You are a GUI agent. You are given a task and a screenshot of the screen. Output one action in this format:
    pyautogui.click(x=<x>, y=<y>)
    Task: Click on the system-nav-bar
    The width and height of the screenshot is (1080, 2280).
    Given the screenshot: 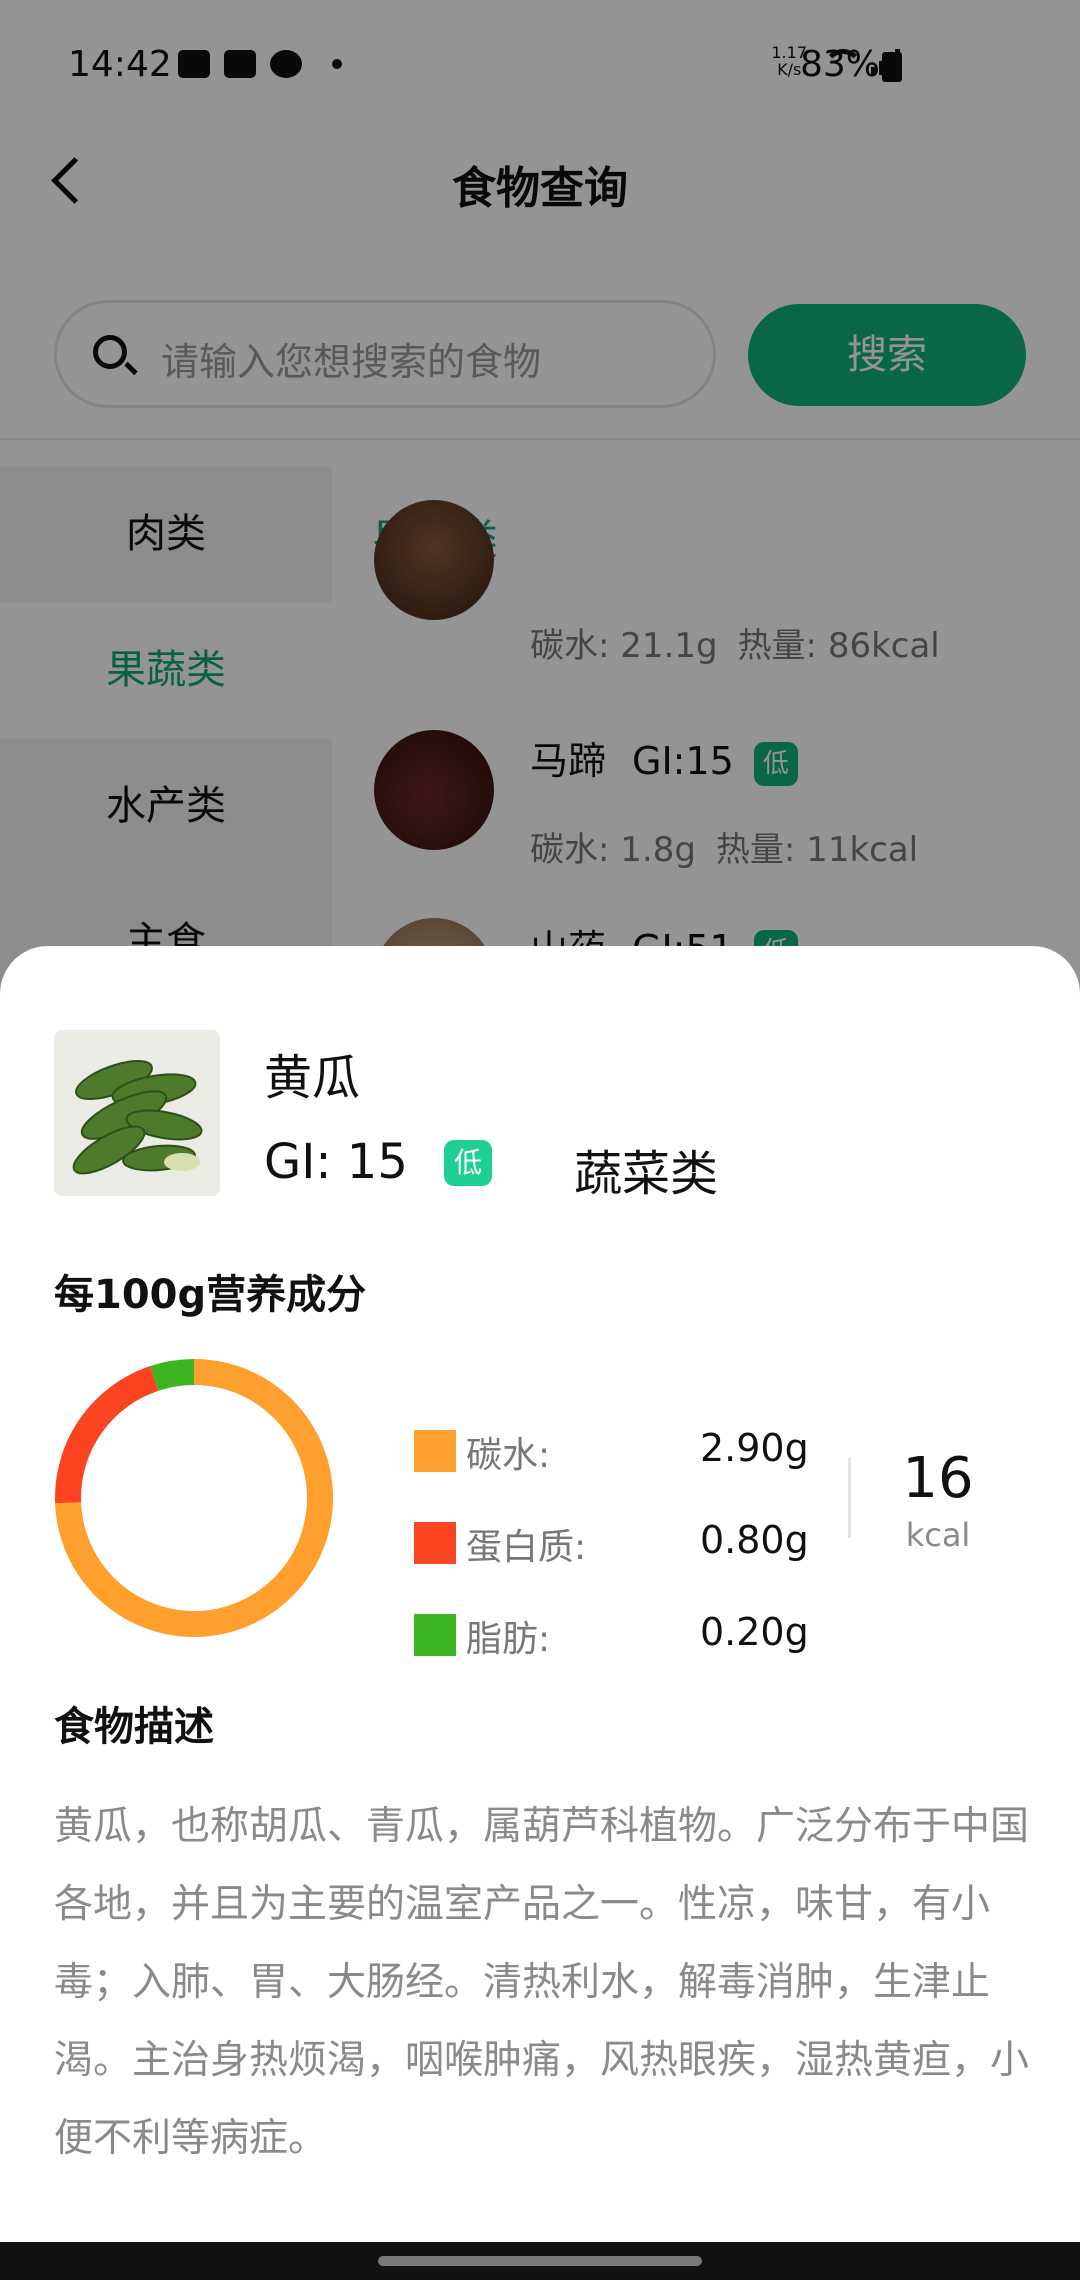 What is the action you would take?
    pyautogui.click(x=540, y=2261)
    